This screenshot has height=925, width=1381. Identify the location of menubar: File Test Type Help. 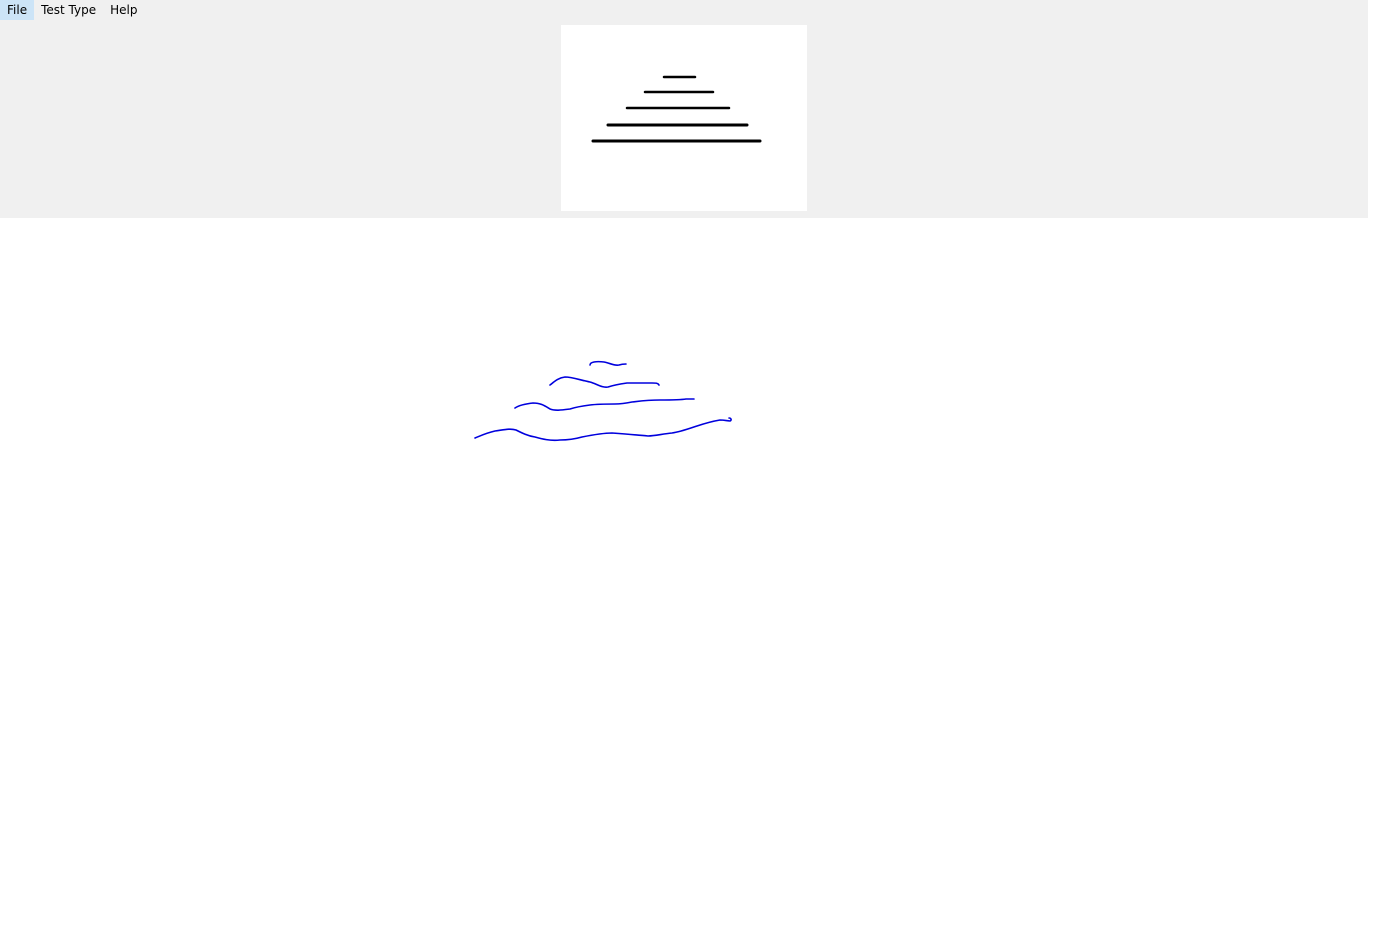
(72, 10).